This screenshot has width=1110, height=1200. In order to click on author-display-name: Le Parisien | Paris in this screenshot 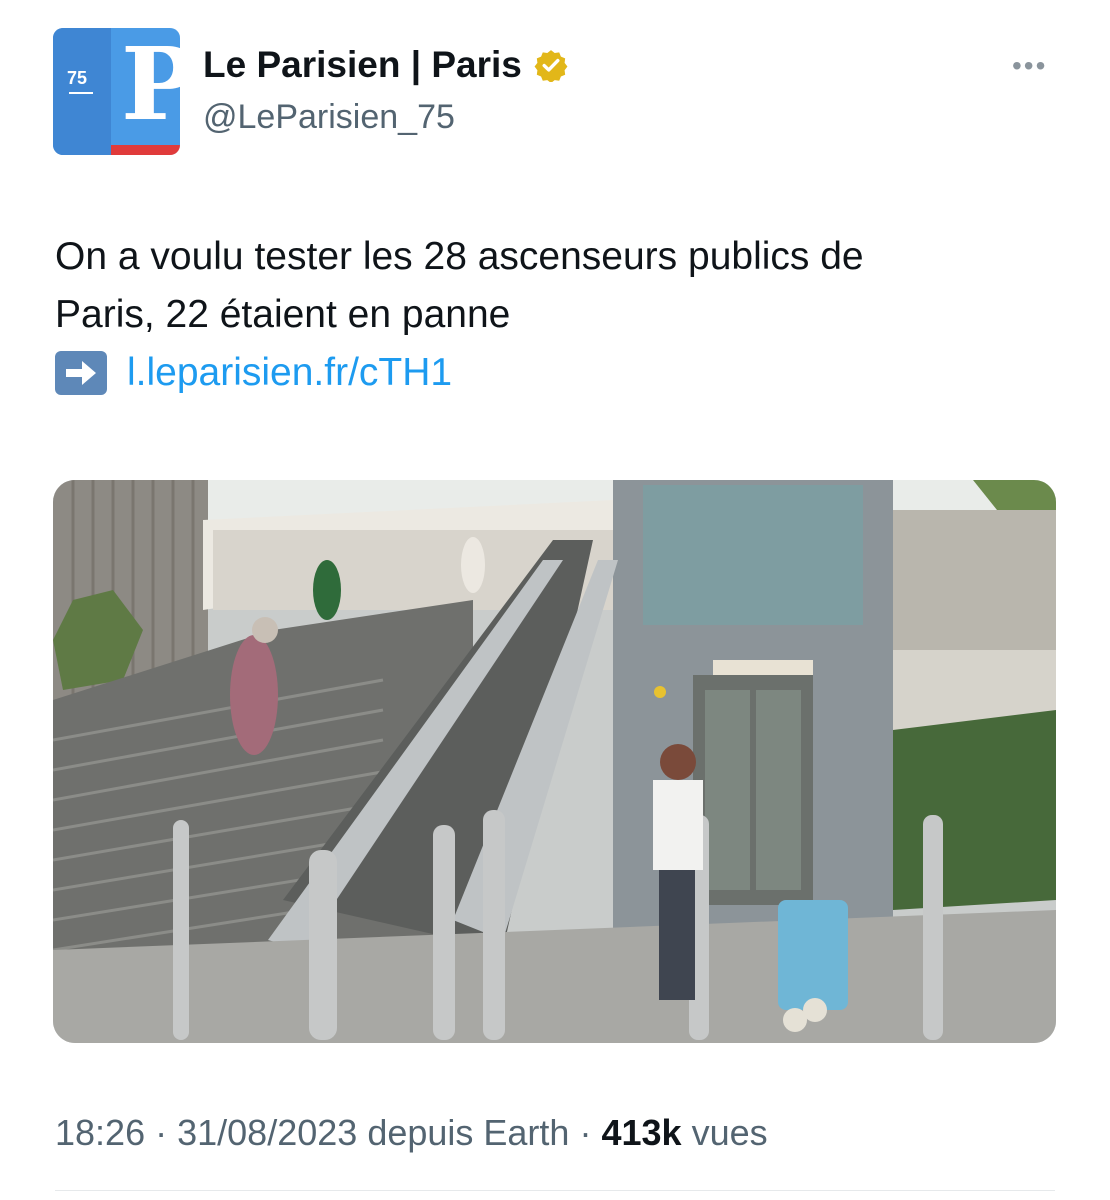, I will do `click(362, 65)`.